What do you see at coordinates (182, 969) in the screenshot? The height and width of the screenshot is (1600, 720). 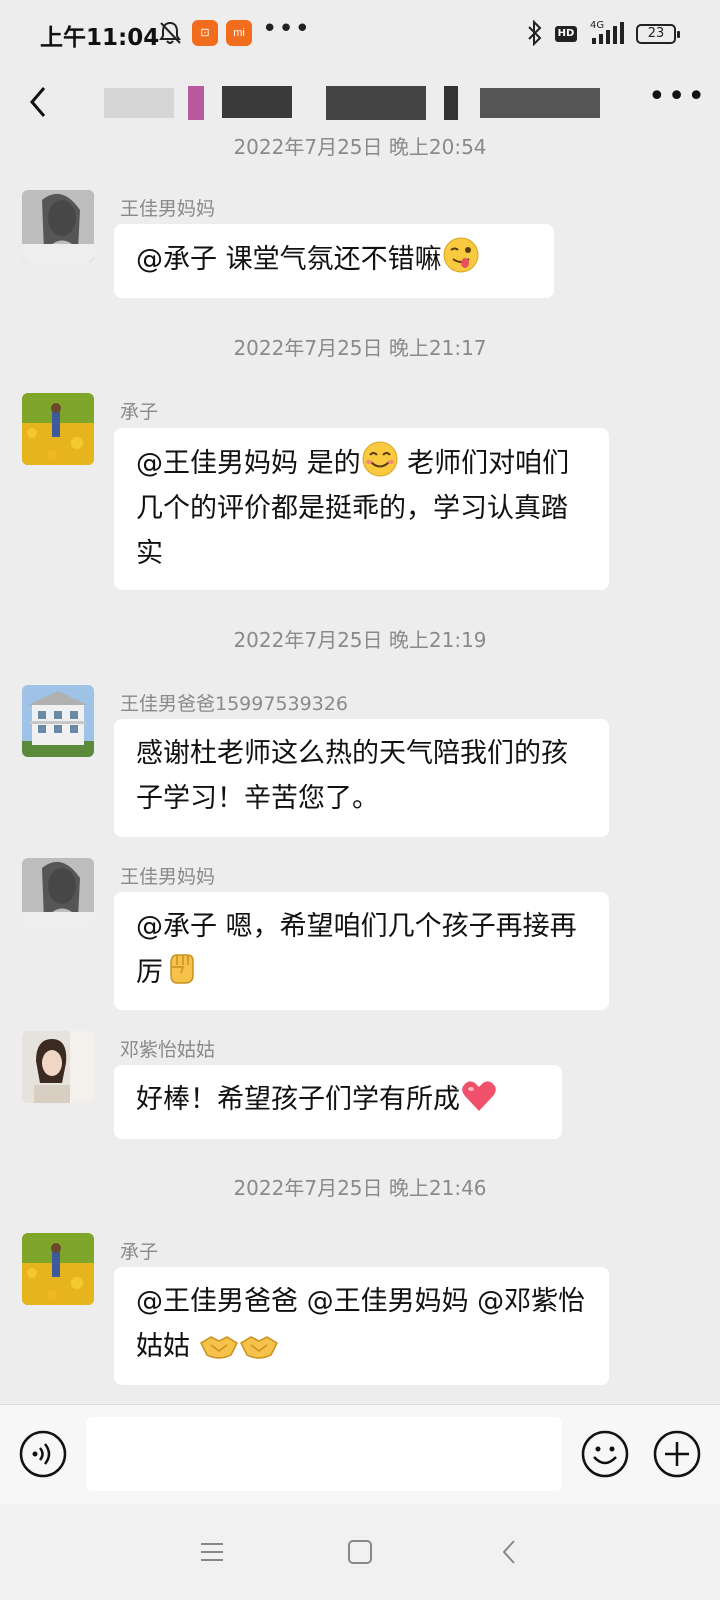 I see `fist-emoji` at bounding box center [182, 969].